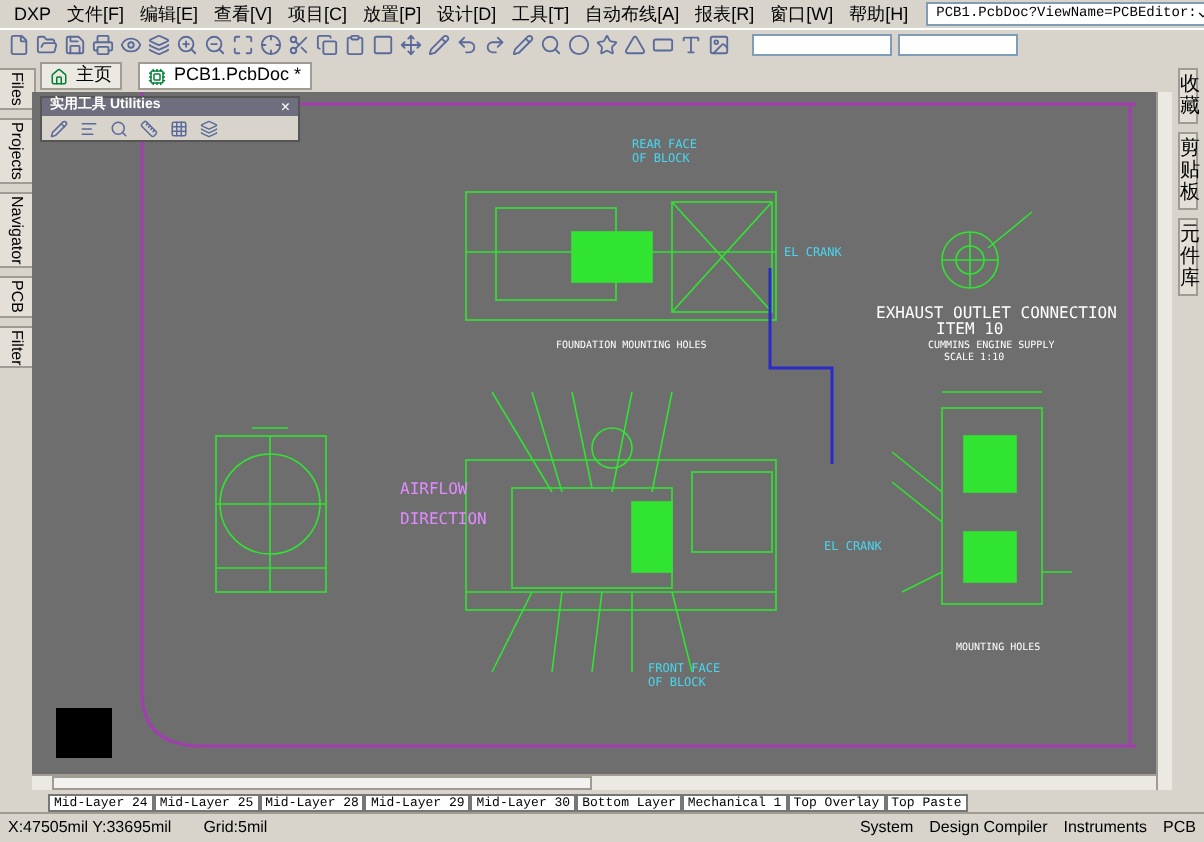  What do you see at coordinates (1164, 441) in the screenshot?
I see `vertical-scrollbar` at bounding box center [1164, 441].